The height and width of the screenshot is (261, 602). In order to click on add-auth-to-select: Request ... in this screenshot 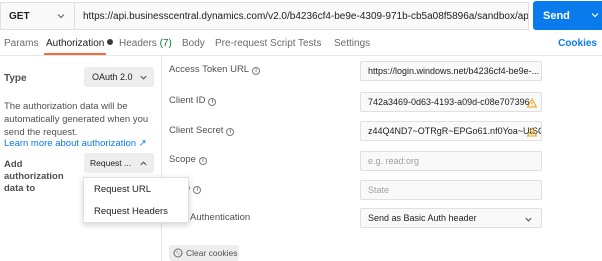, I will do `click(119, 163)`.